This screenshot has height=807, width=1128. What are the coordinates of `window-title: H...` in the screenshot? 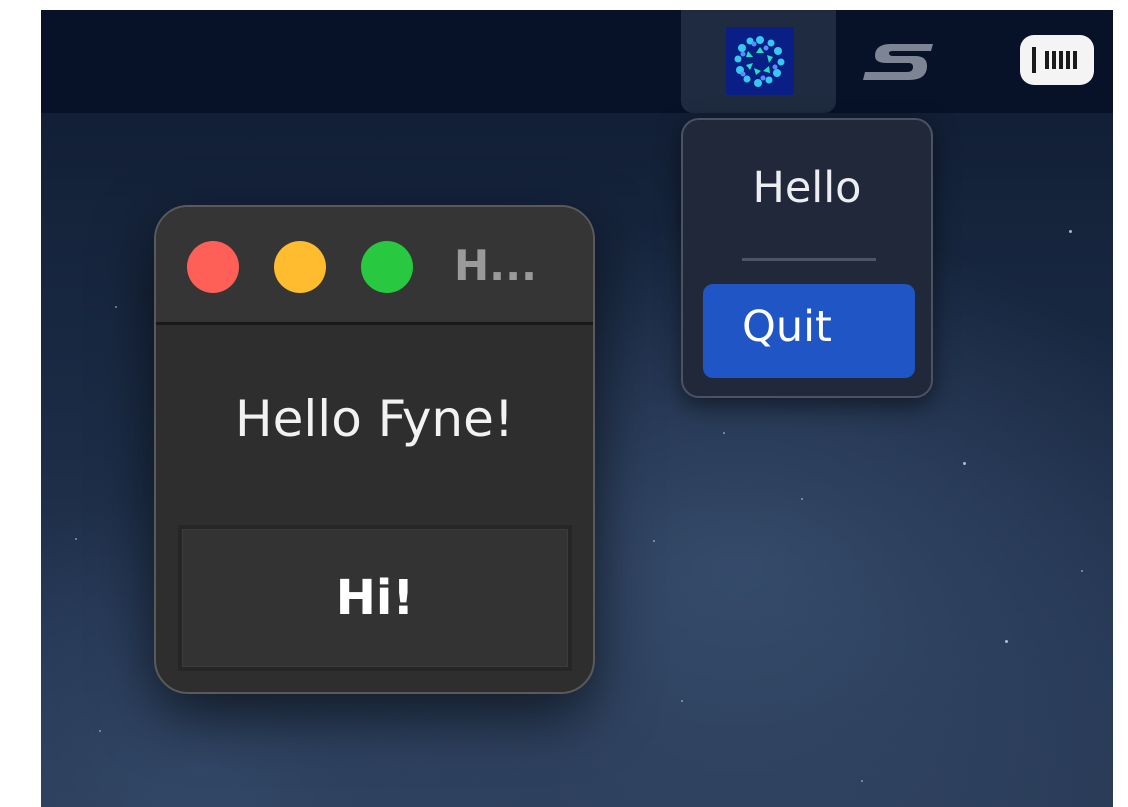 It's located at (496, 265).